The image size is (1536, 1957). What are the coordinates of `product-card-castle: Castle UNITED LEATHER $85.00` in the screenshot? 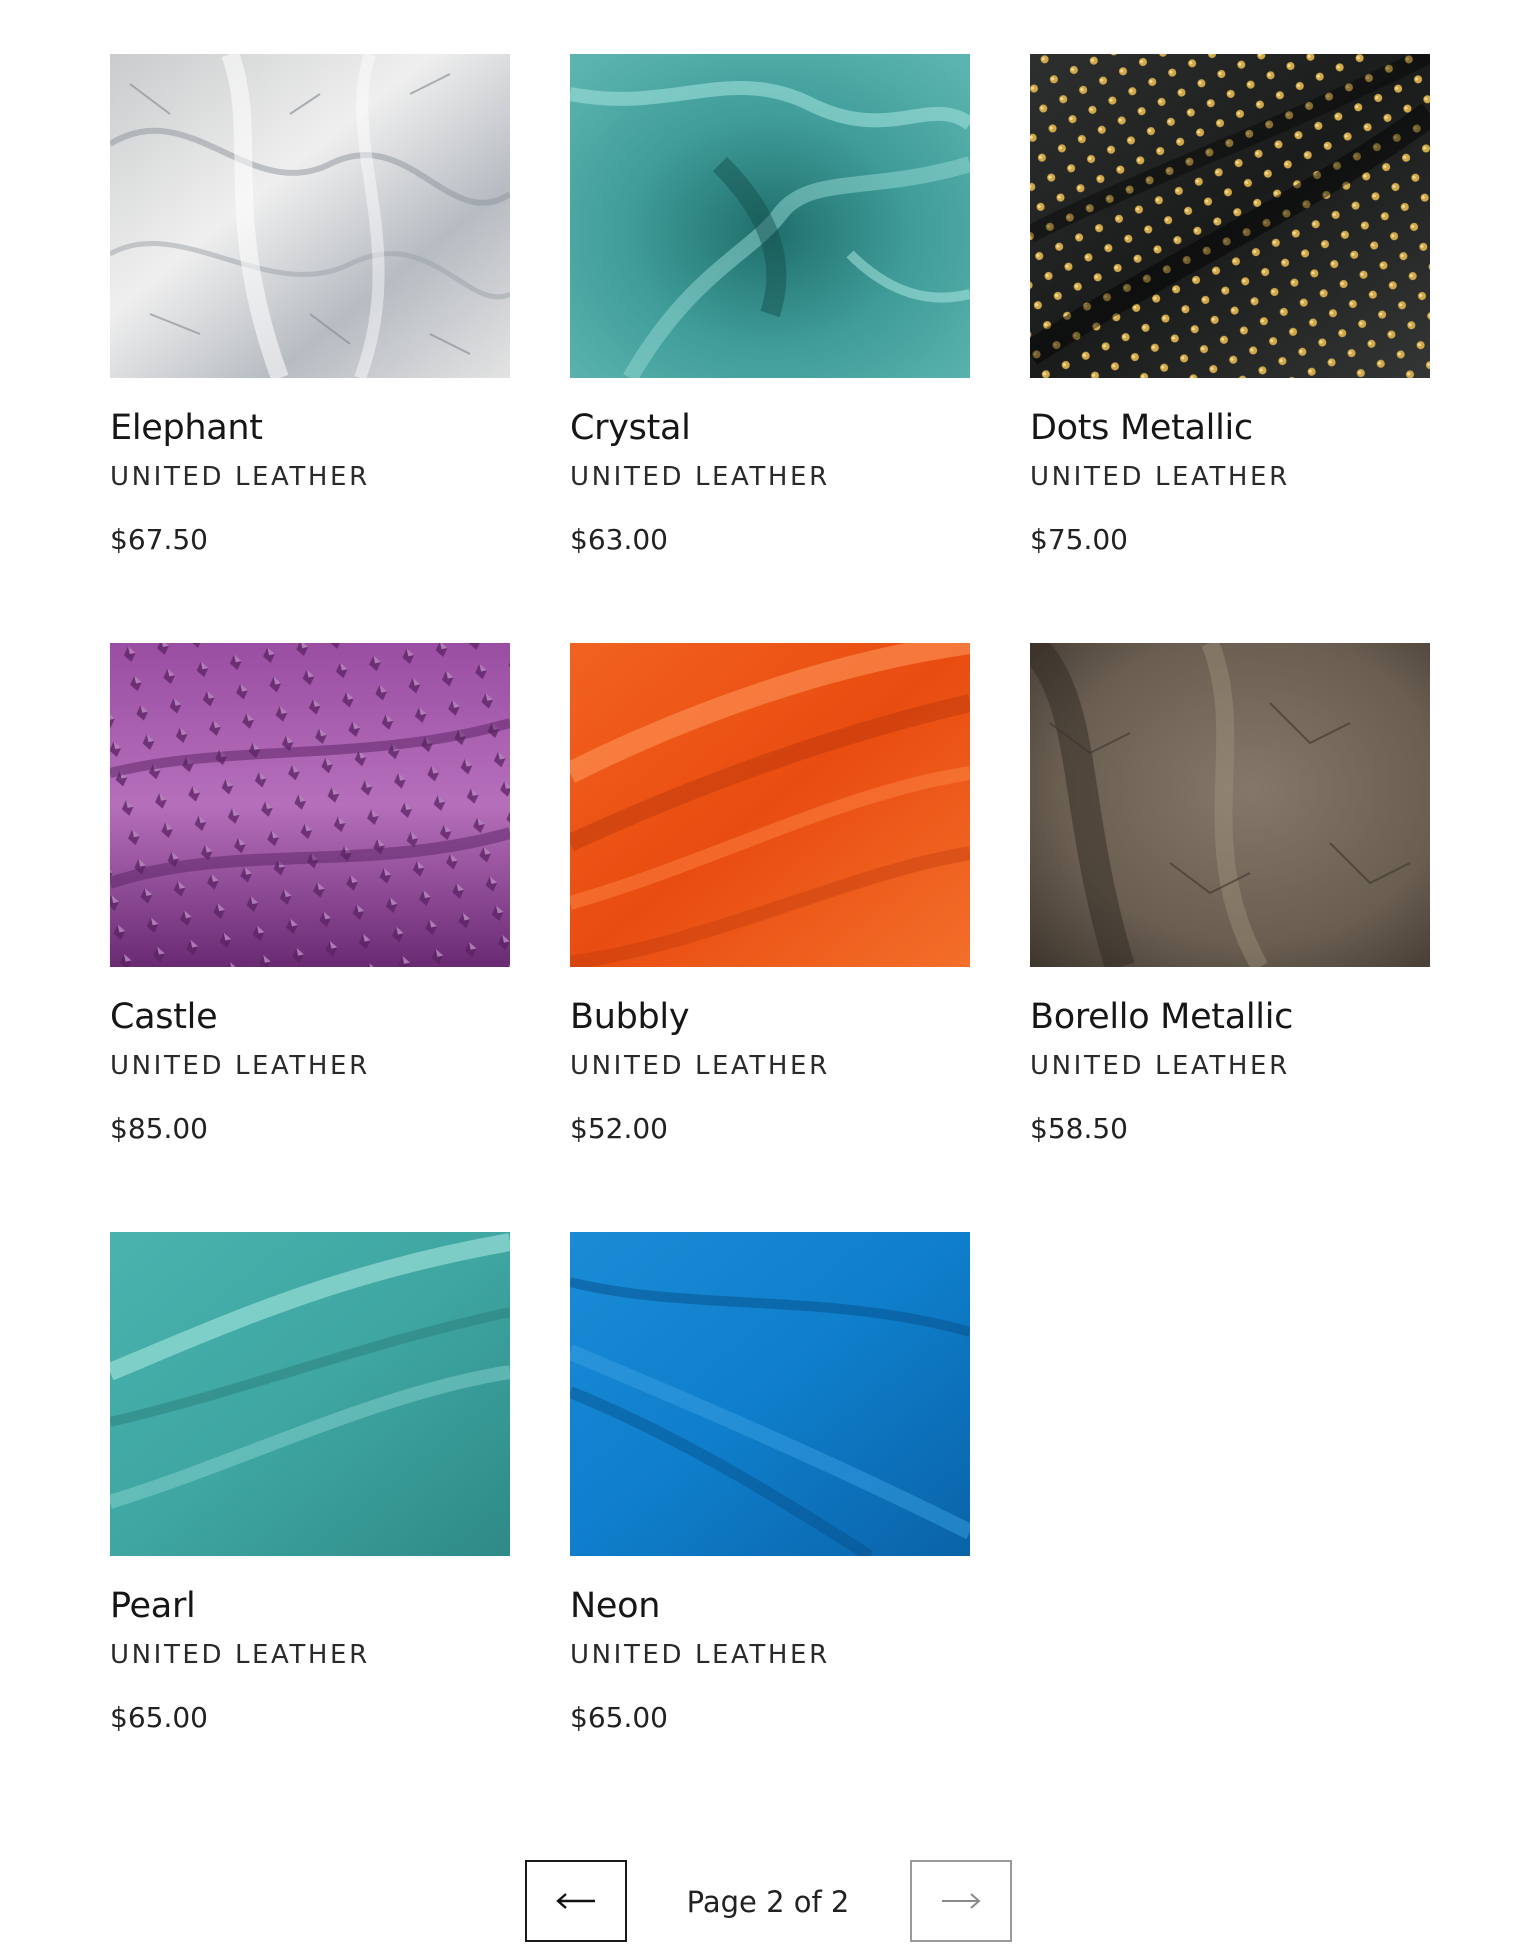 It's located at (310, 937).